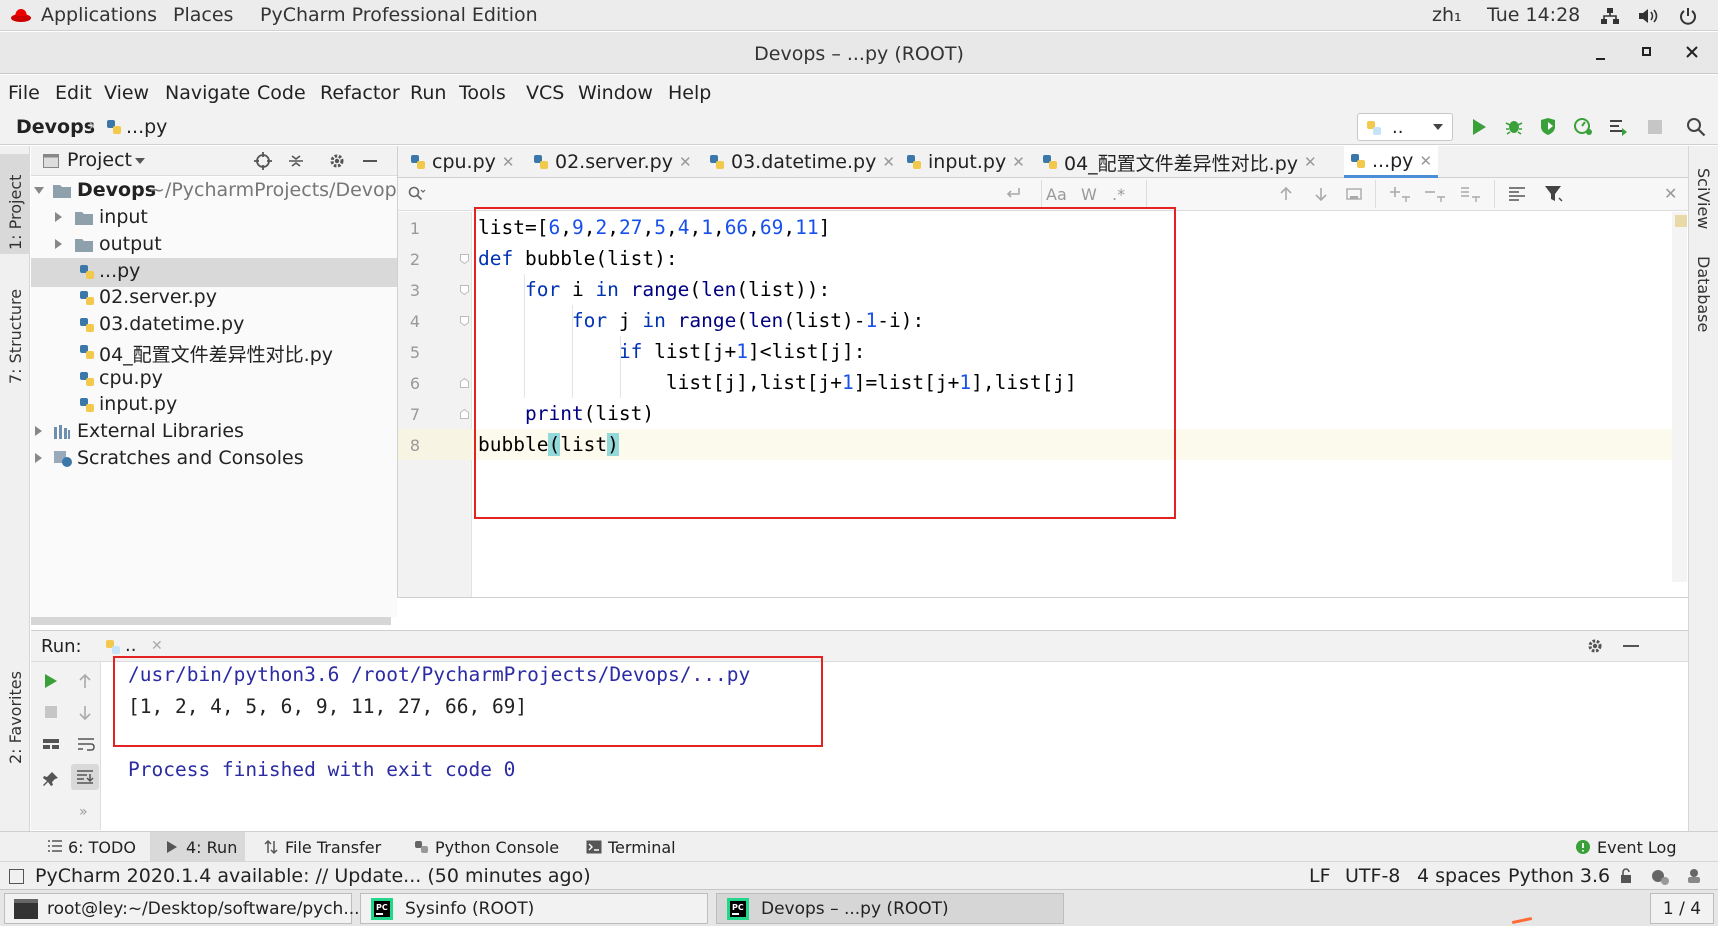 Image resolution: width=1718 pixels, height=926 pixels. I want to click on close-icon: ✕, so click(157, 646).